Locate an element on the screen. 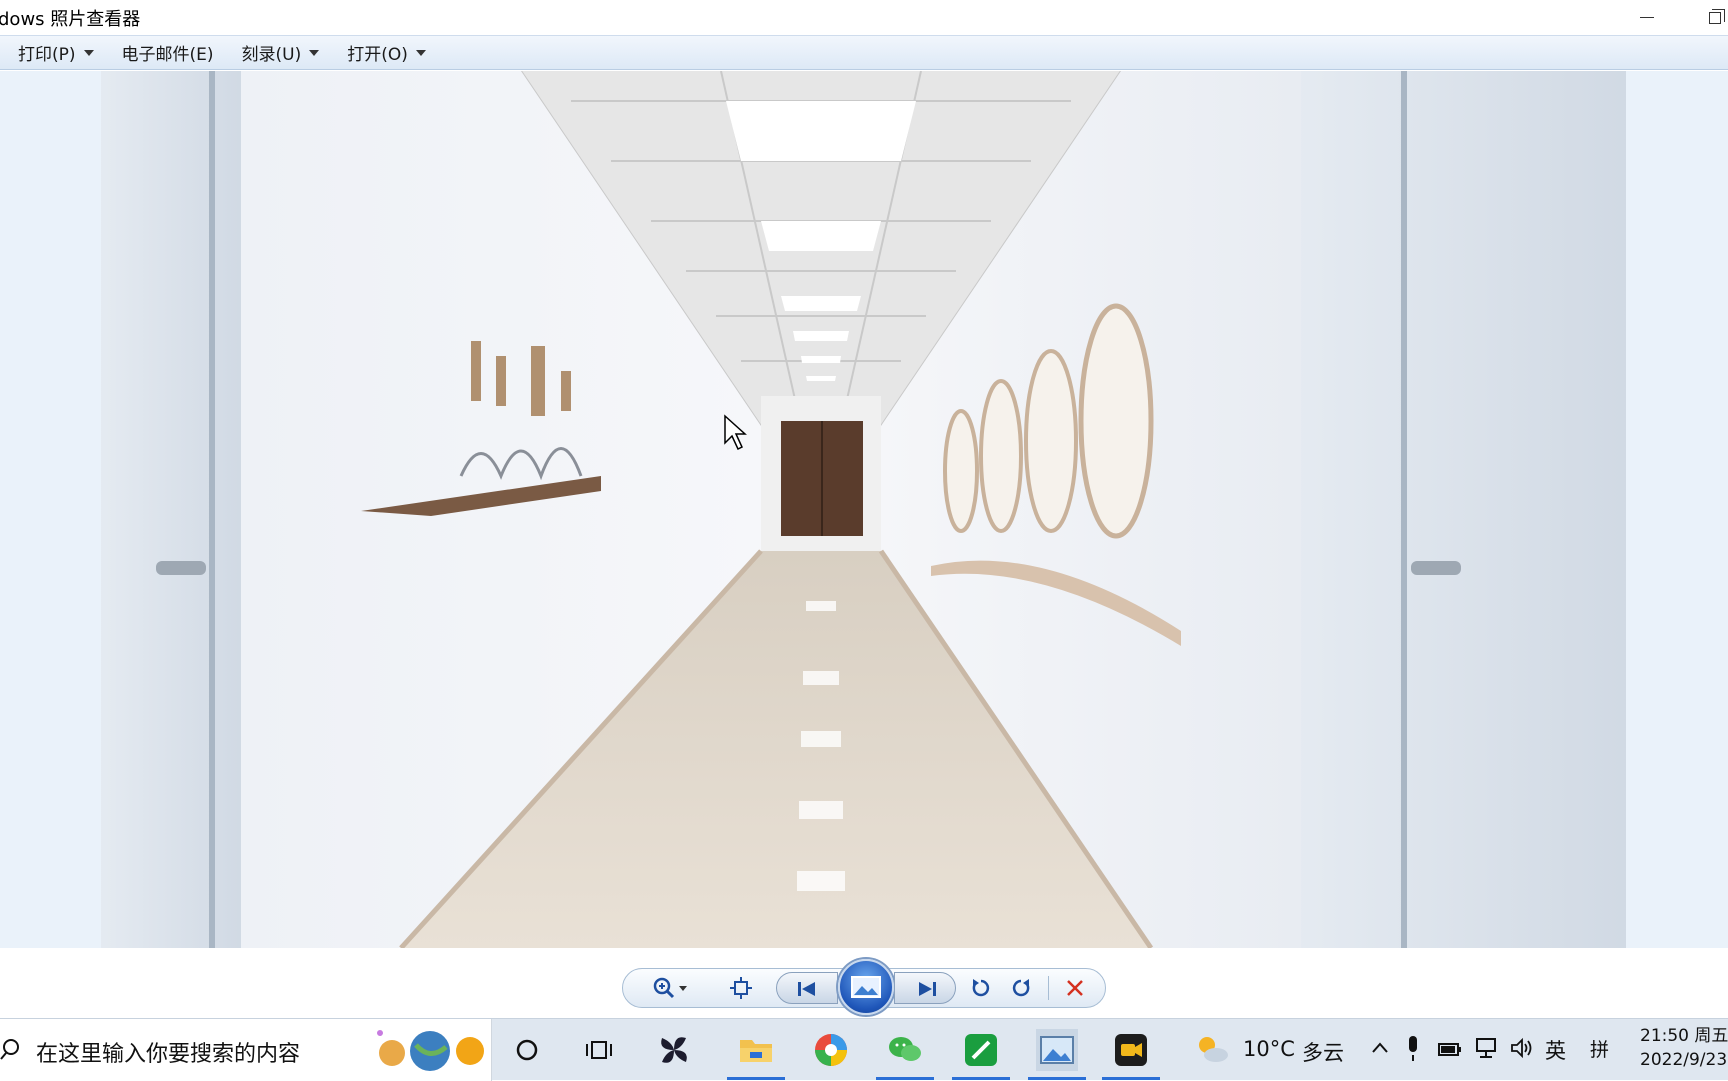  taskbar-search-box: 在这里输入你要搜索的内容 is located at coordinates (246, 1050).